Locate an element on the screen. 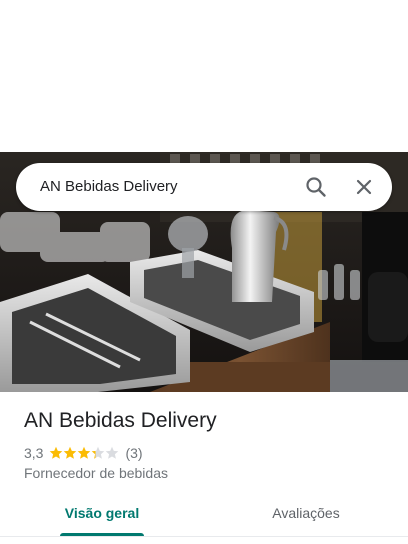 The image size is (408, 544). search-bar: AN Bebidas Delivery is located at coordinates (204, 187).